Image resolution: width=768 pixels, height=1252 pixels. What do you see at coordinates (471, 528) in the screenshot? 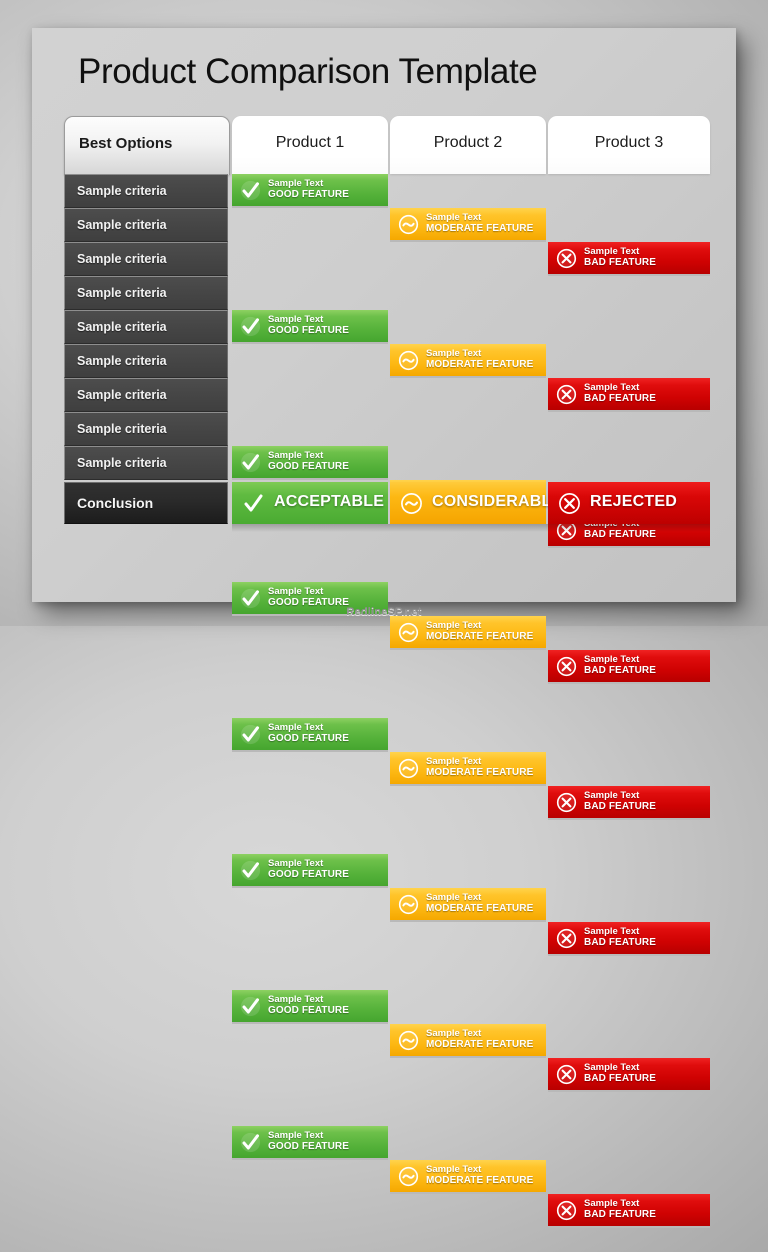
I see `conclusion-row-shadow` at bounding box center [471, 528].